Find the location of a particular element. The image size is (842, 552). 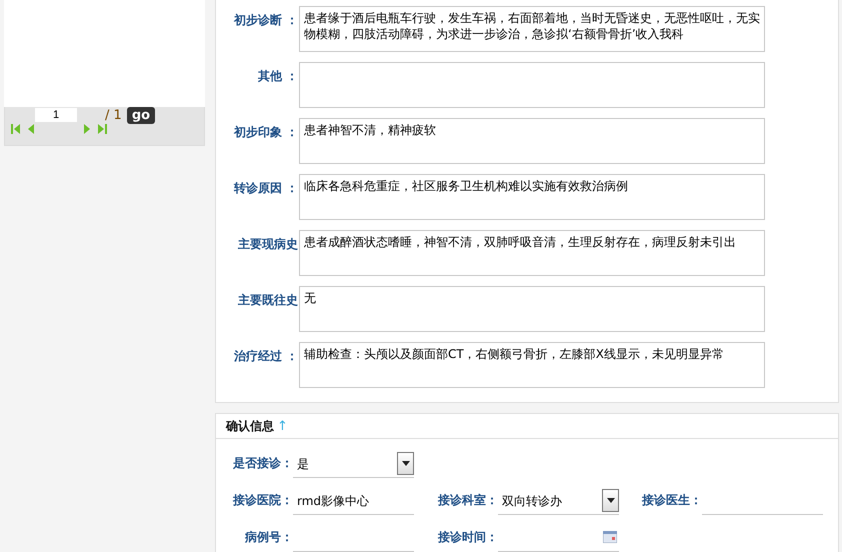

field-label: 病例号： is located at coordinates (268, 537).